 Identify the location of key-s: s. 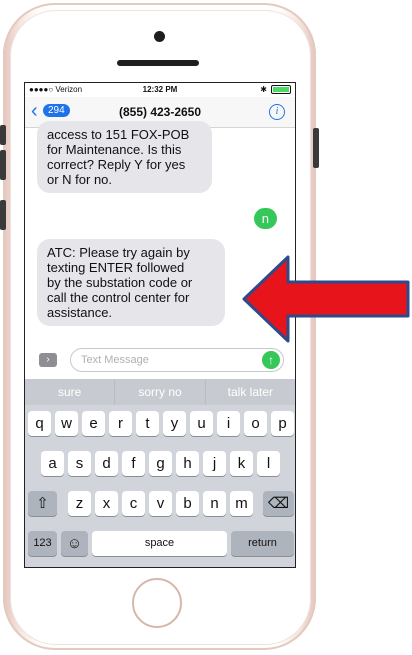
(79, 463).